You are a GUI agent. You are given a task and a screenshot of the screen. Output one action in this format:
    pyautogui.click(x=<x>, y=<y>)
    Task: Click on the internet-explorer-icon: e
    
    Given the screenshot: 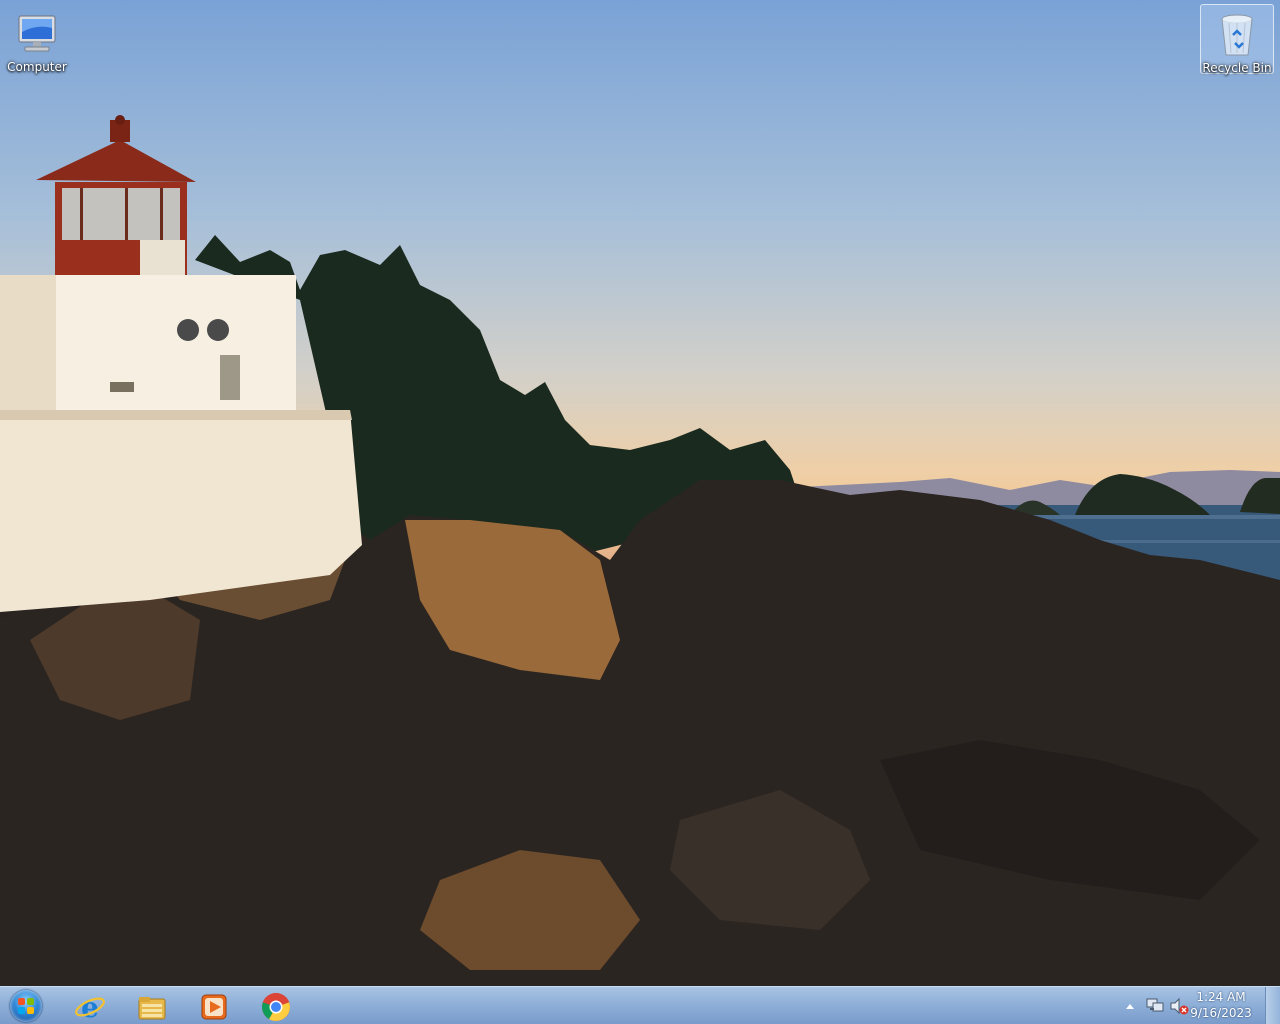 What is the action you would take?
    pyautogui.click(x=90, y=1007)
    